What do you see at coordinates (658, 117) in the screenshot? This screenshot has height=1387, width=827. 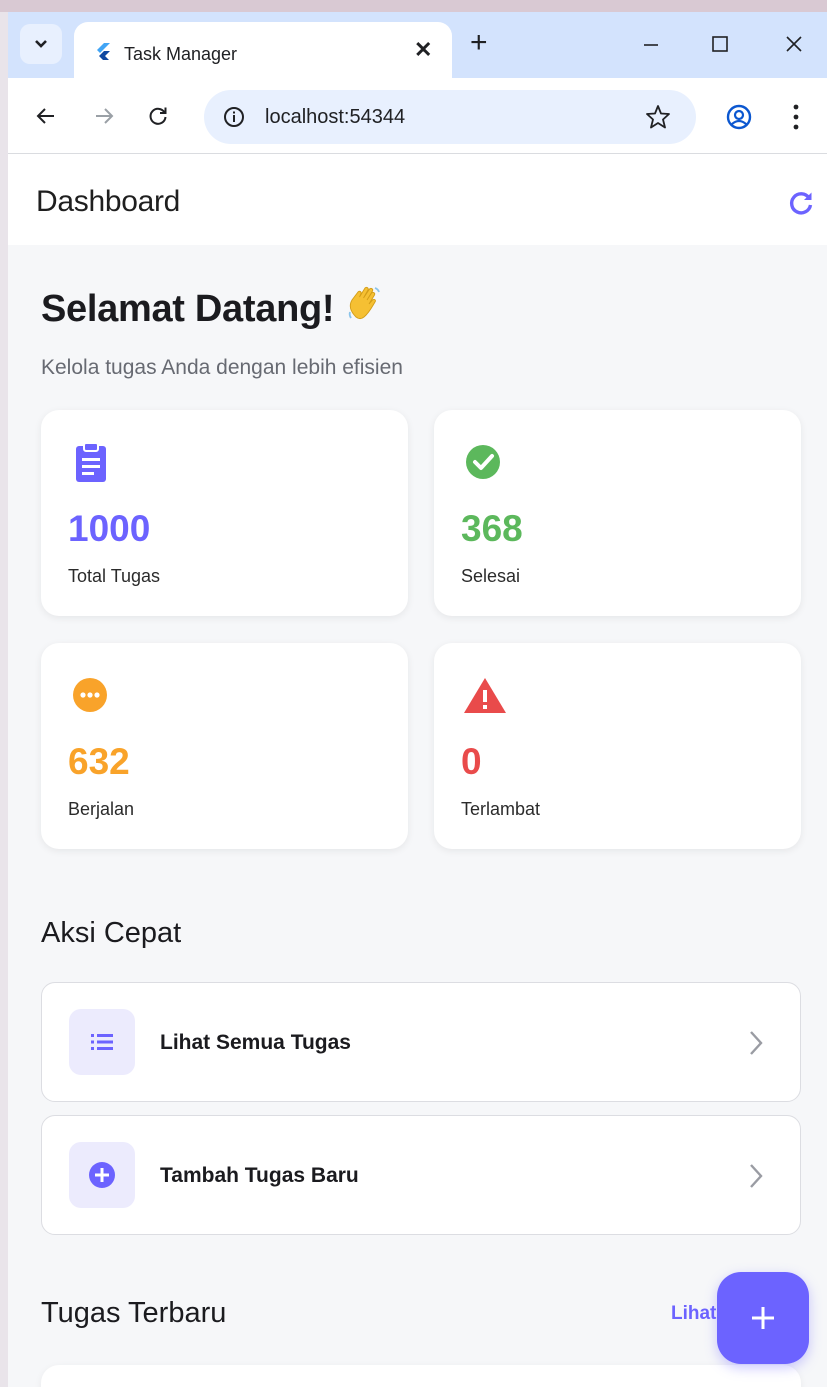 I see `bookmark-star-icon` at bounding box center [658, 117].